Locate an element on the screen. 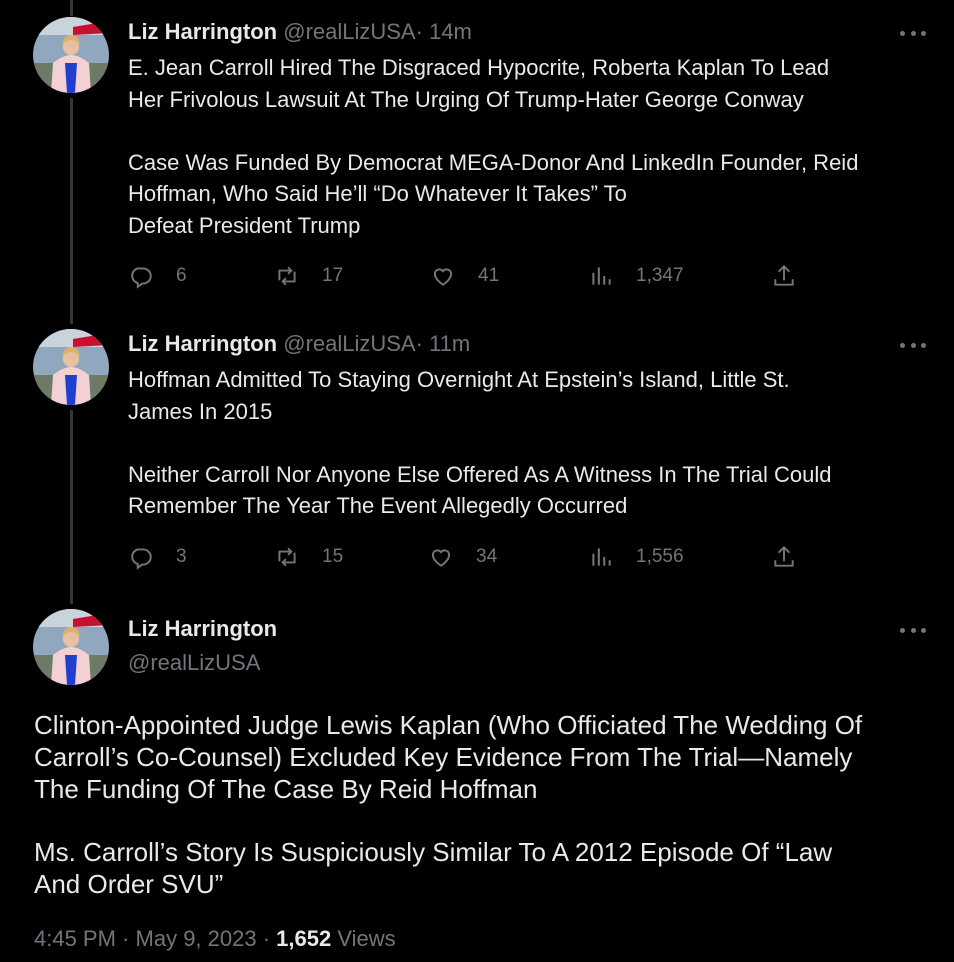  reply-count: 3 is located at coordinates (181, 556).